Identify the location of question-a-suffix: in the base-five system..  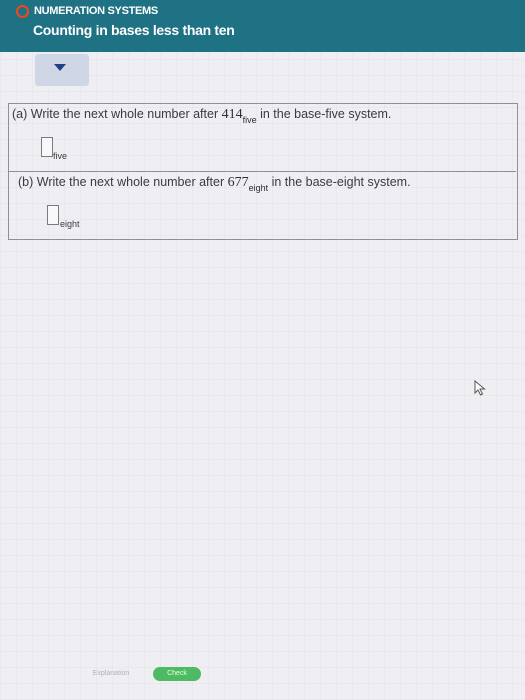
(324, 114).